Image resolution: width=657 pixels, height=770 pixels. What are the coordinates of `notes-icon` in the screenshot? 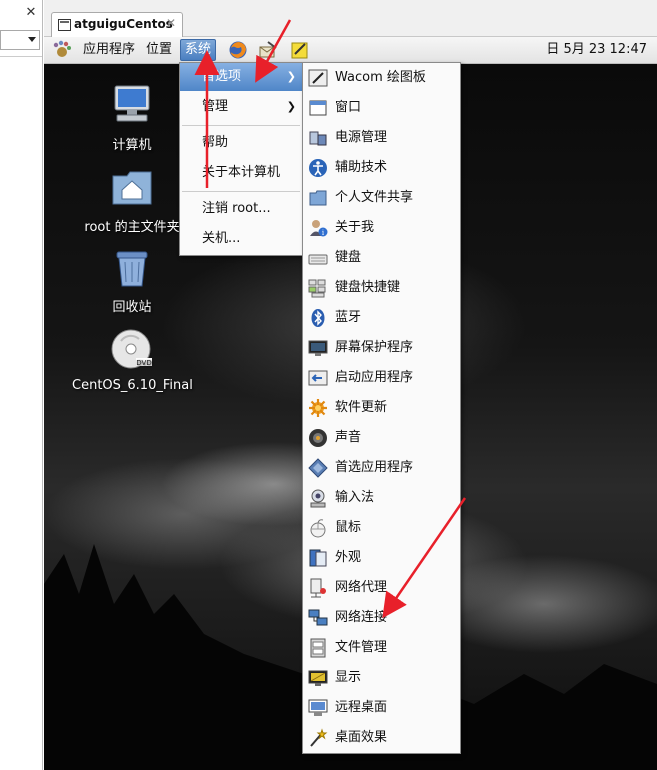 It's located at (300, 50).